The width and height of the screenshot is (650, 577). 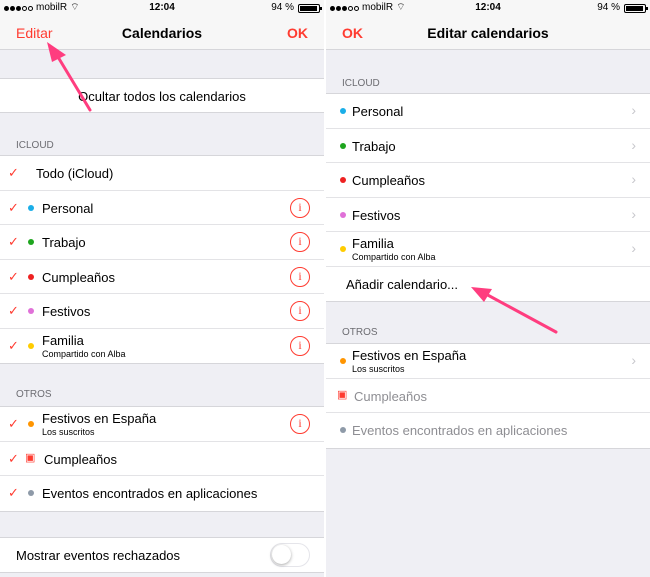 I want to click on page-title: Calendarios, so click(x=162, y=33).